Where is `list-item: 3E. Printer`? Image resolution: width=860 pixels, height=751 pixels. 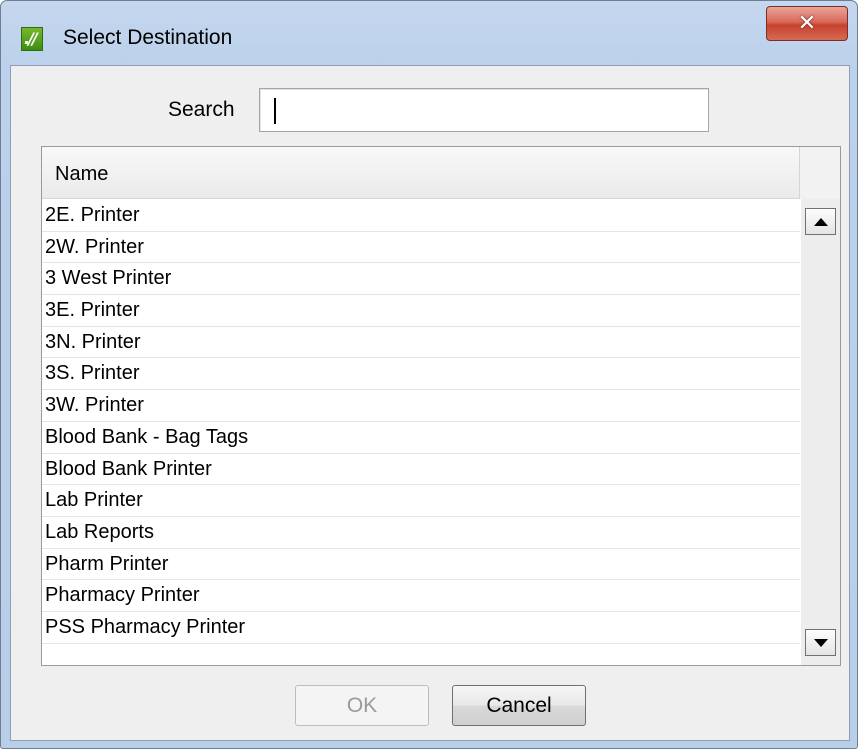
list-item: 3E. Printer is located at coordinates (421, 311).